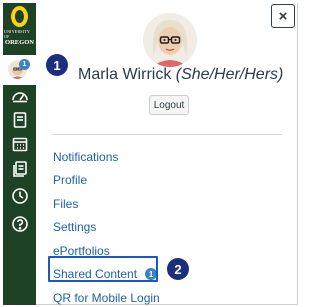 This screenshot has height=307, width=320. Describe the element at coordinates (167, 134) in the screenshot. I see `divider` at that location.